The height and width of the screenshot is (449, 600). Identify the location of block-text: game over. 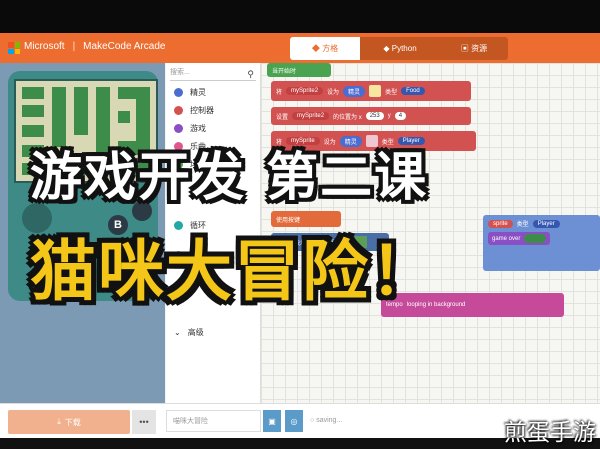
(506, 238).